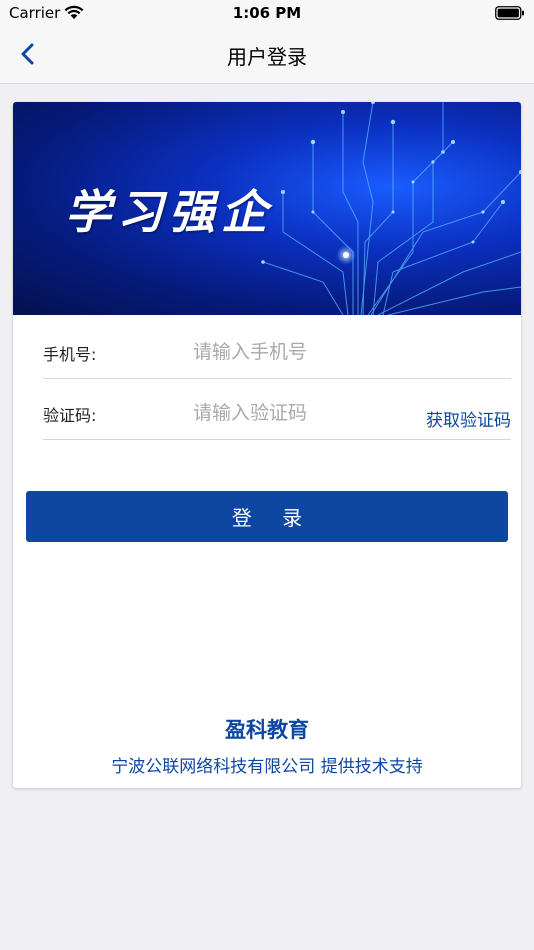  I want to click on page-title: 用户登录, so click(267, 57).